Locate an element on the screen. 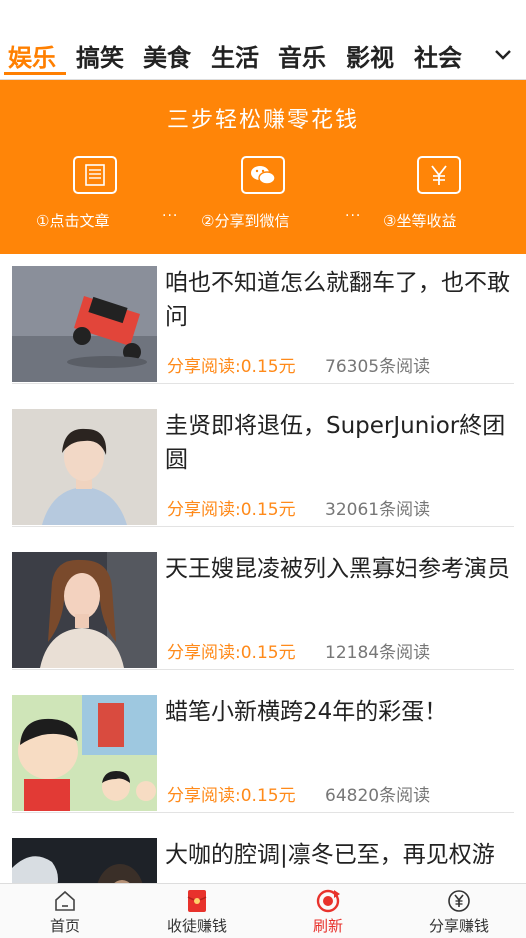 The image size is (526, 938). step-3-label: ③坐等收益 is located at coordinates (420, 221).